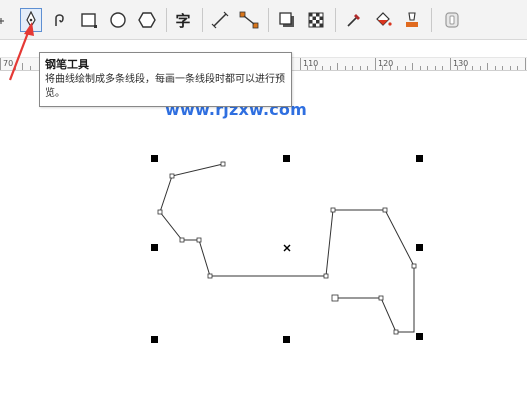 This screenshot has width=527, height=408. I want to click on pen-tool-tooltip: 钢笔工具 将曲线绘制成多条线段，每画一条线段时都可以进行预览。, so click(165, 79).